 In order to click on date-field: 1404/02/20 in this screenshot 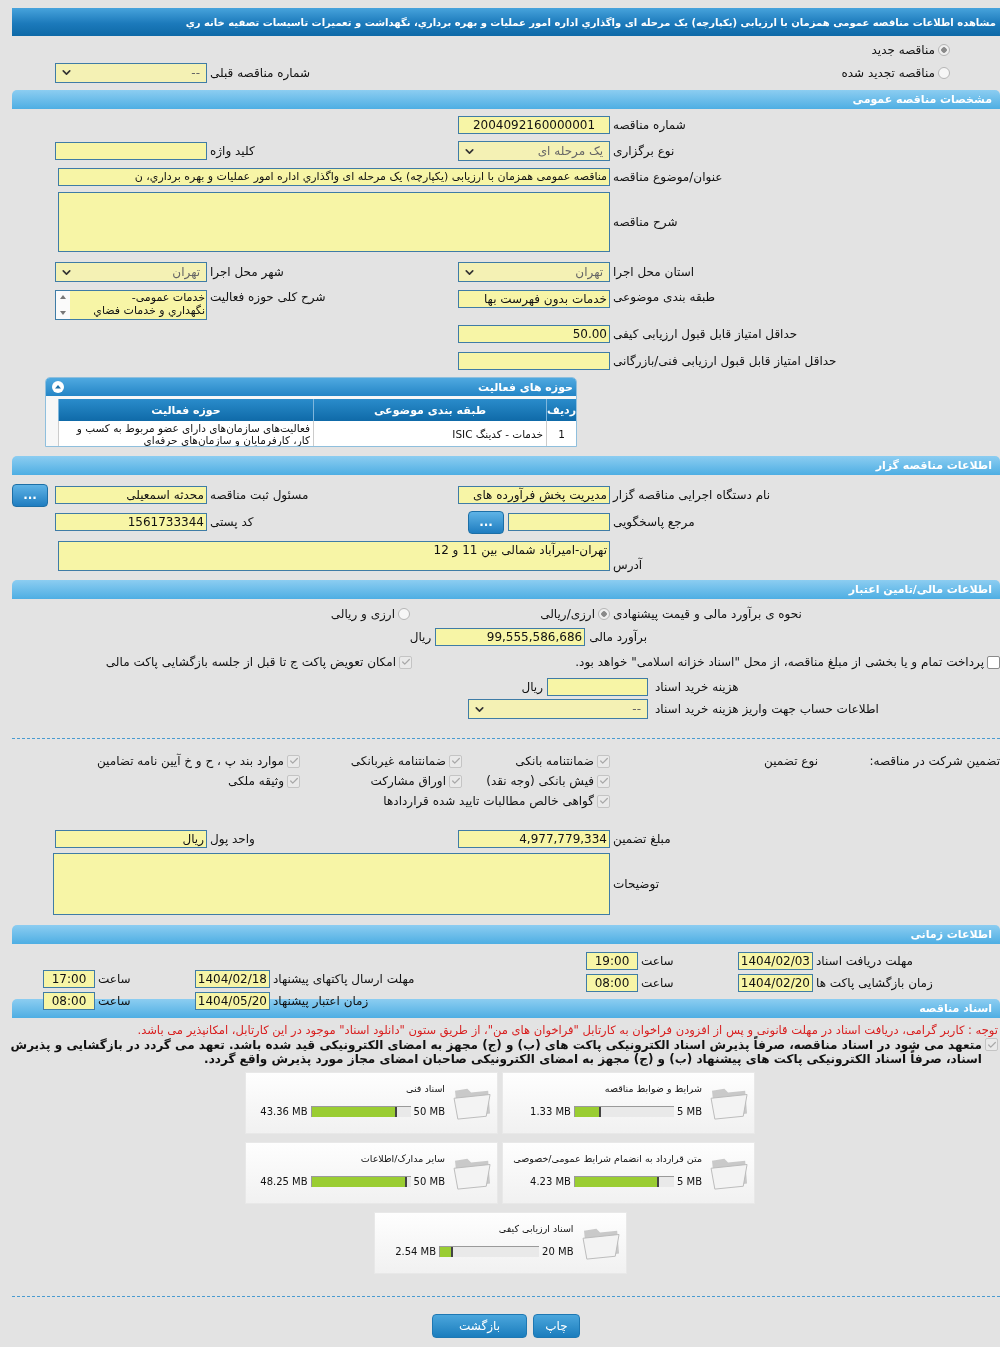, I will do `click(775, 983)`.